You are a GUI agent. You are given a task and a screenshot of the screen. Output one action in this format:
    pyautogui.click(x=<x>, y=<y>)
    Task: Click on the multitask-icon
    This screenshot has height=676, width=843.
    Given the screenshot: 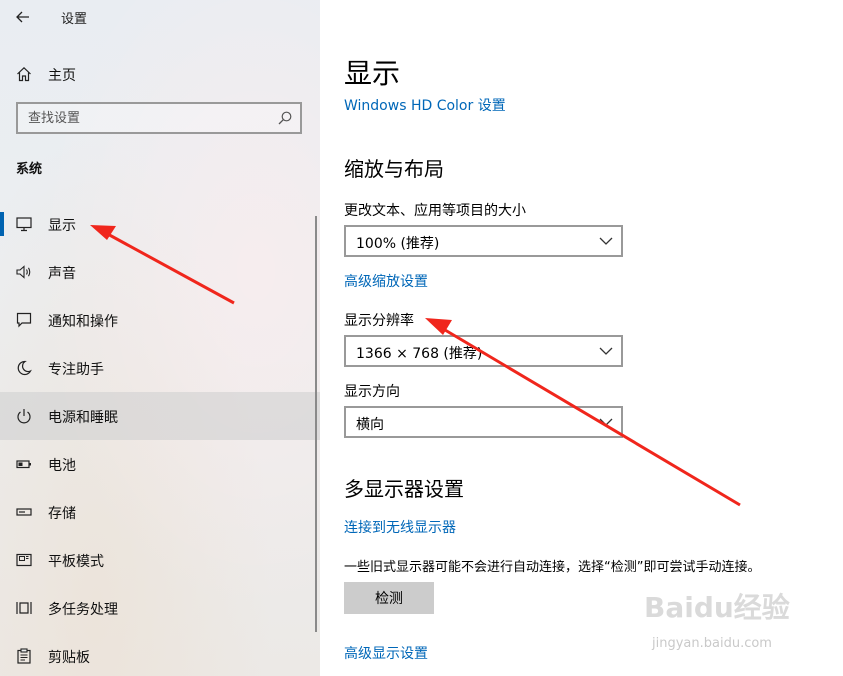 What is the action you would take?
    pyautogui.click(x=24, y=608)
    